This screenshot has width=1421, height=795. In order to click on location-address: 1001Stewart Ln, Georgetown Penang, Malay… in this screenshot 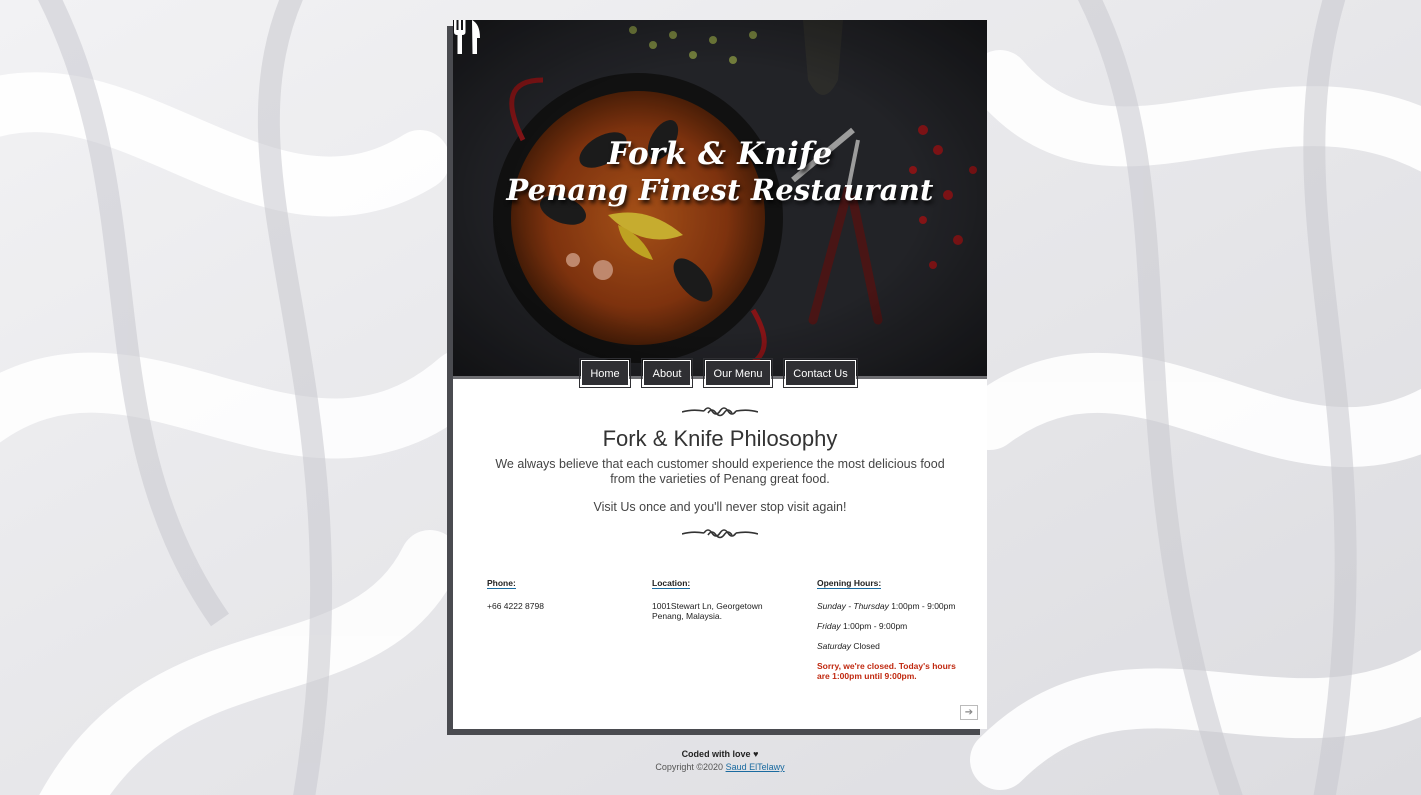, I will do `click(707, 611)`.